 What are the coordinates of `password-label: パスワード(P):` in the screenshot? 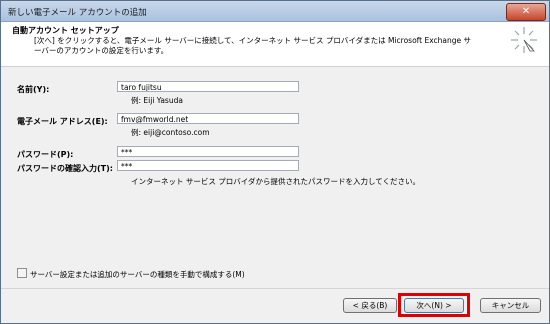 It's located at (45, 154).